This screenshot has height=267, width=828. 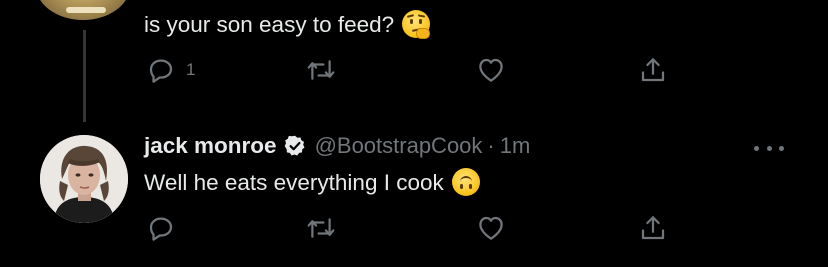 What do you see at coordinates (83, 10) in the screenshot?
I see `previous-tweet-avatar` at bounding box center [83, 10].